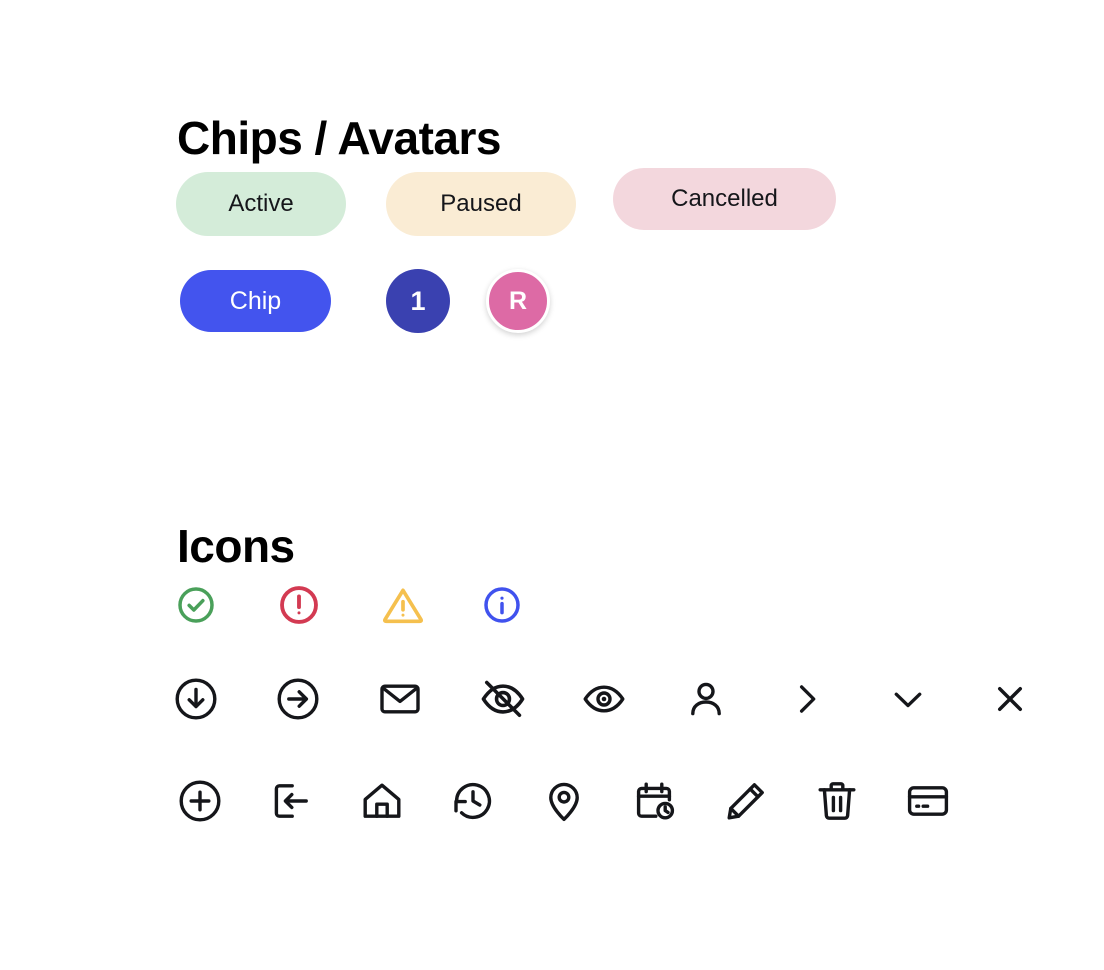 This screenshot has height=970, width=1104. I want to click on download-circle-icon, so click(223, 699).